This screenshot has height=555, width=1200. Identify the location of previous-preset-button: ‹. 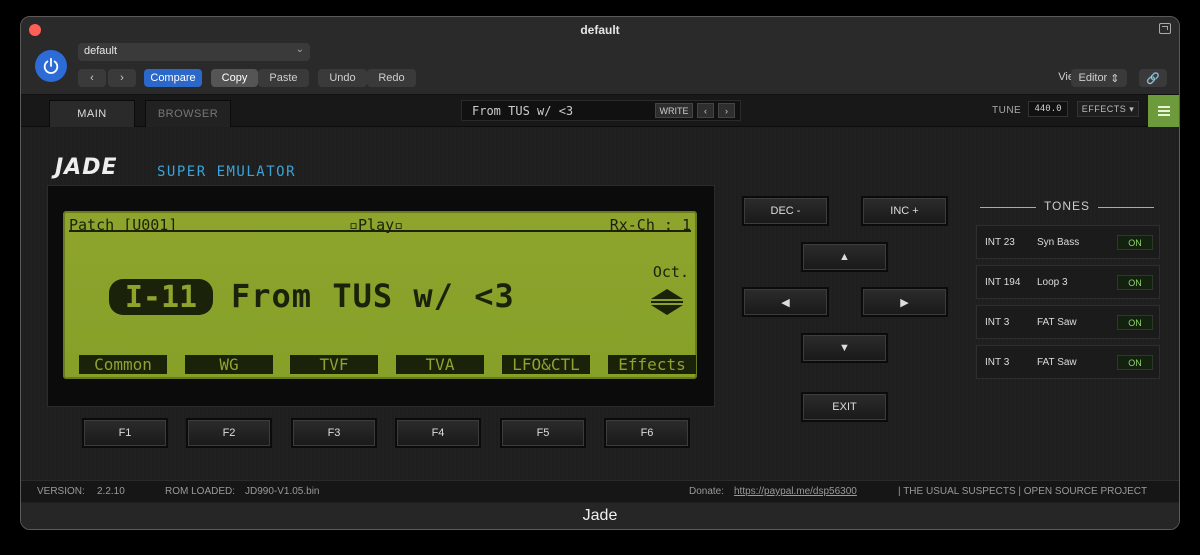
(92, 78).